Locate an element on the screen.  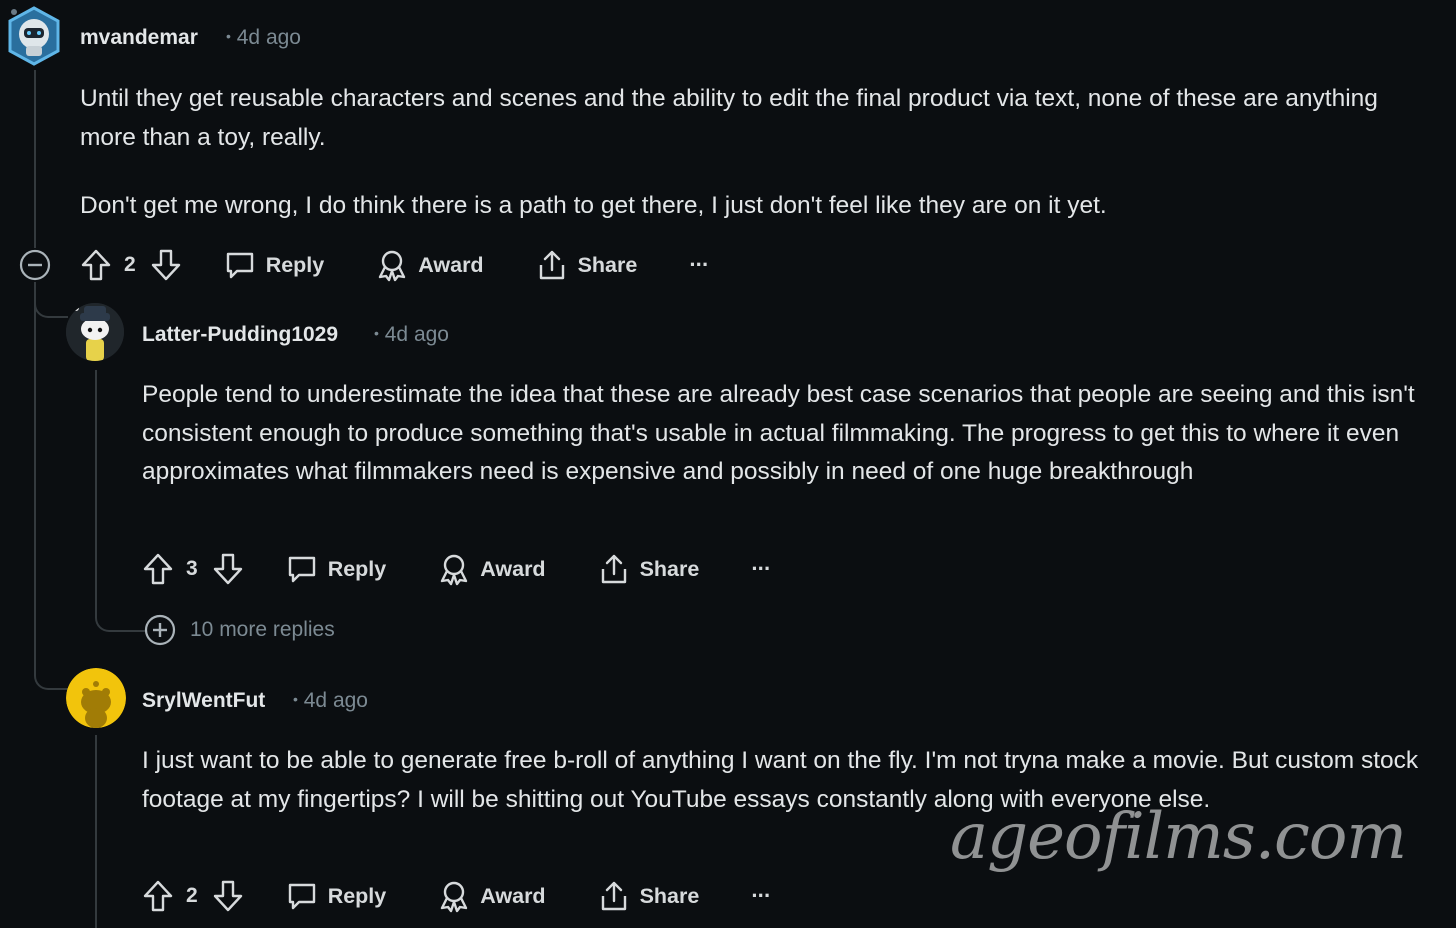
collapse-icon is located at coordinates (35, 265).